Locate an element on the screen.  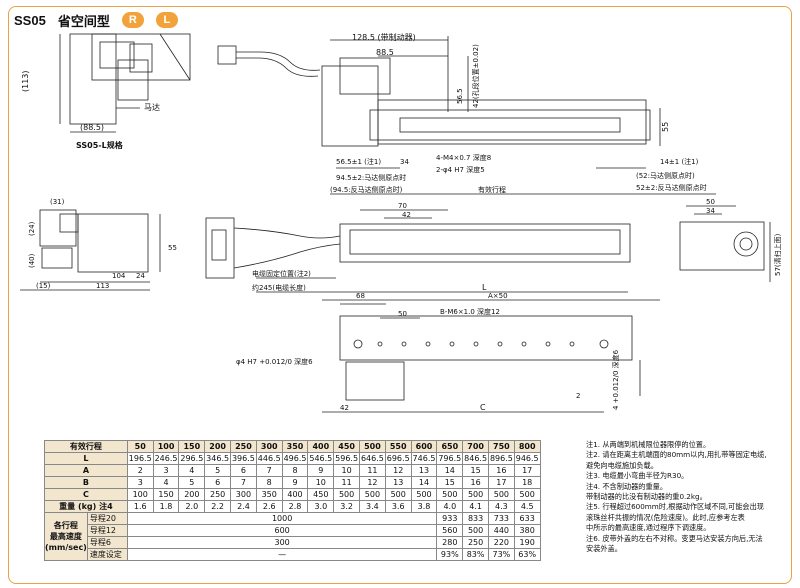
dim-15: (15) is located at coordinates (43, 286).